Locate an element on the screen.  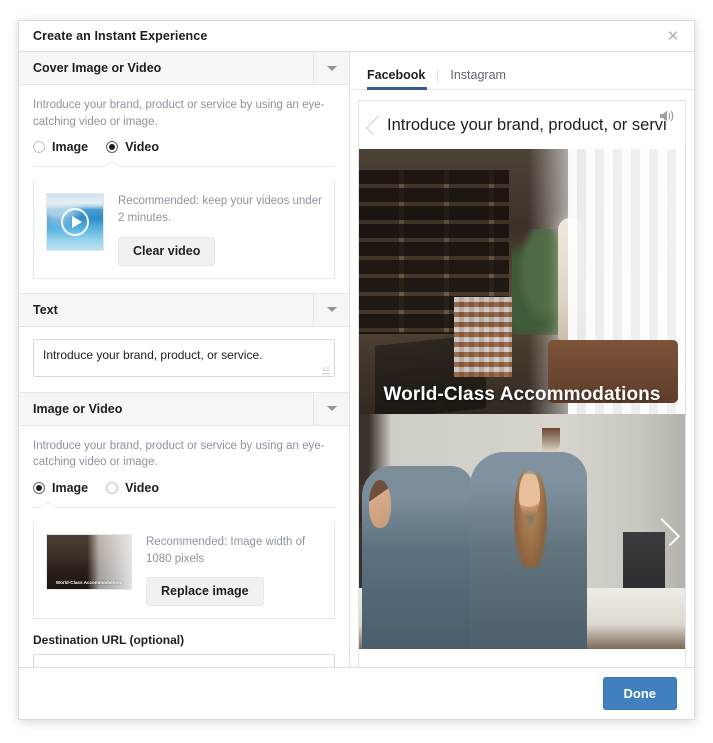
image-thumbnail-overlay-text: World-Class Accommodations is located at coordinates (89, 583).